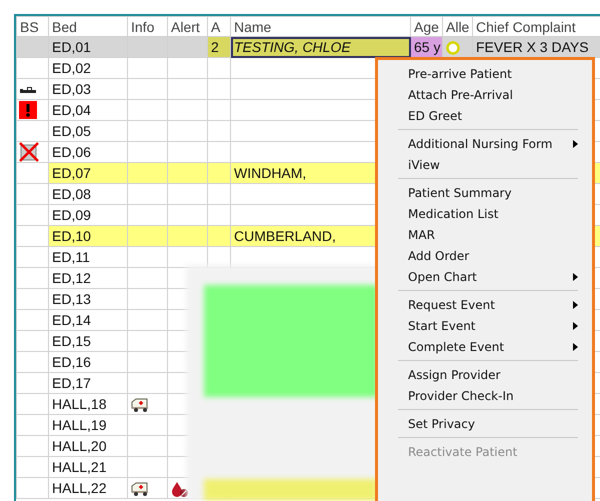 The image size is (600, 501). I want to click on table-cell: HALL,18, so click(79, 404).